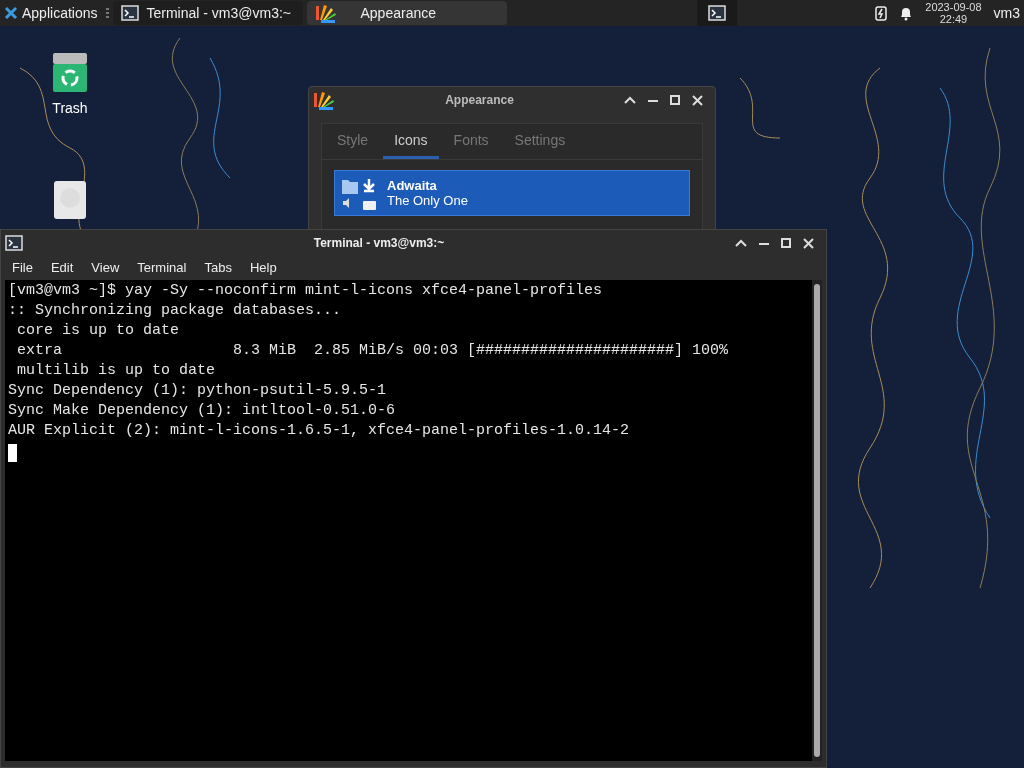 The image size is (1024, 768). Describe the element at coordinates (1006, 13) in the screenshot. I see `user-name: vm3` at that location.